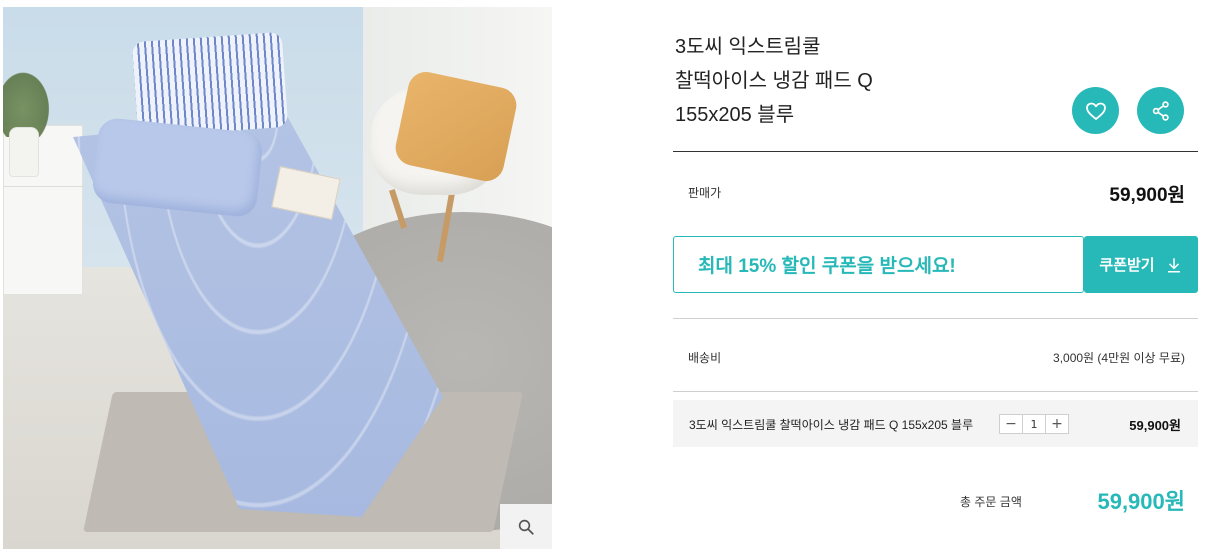 This screenshot has height=549, width=1225. I want to click on quantity-input: 1, so click(1034, 424).